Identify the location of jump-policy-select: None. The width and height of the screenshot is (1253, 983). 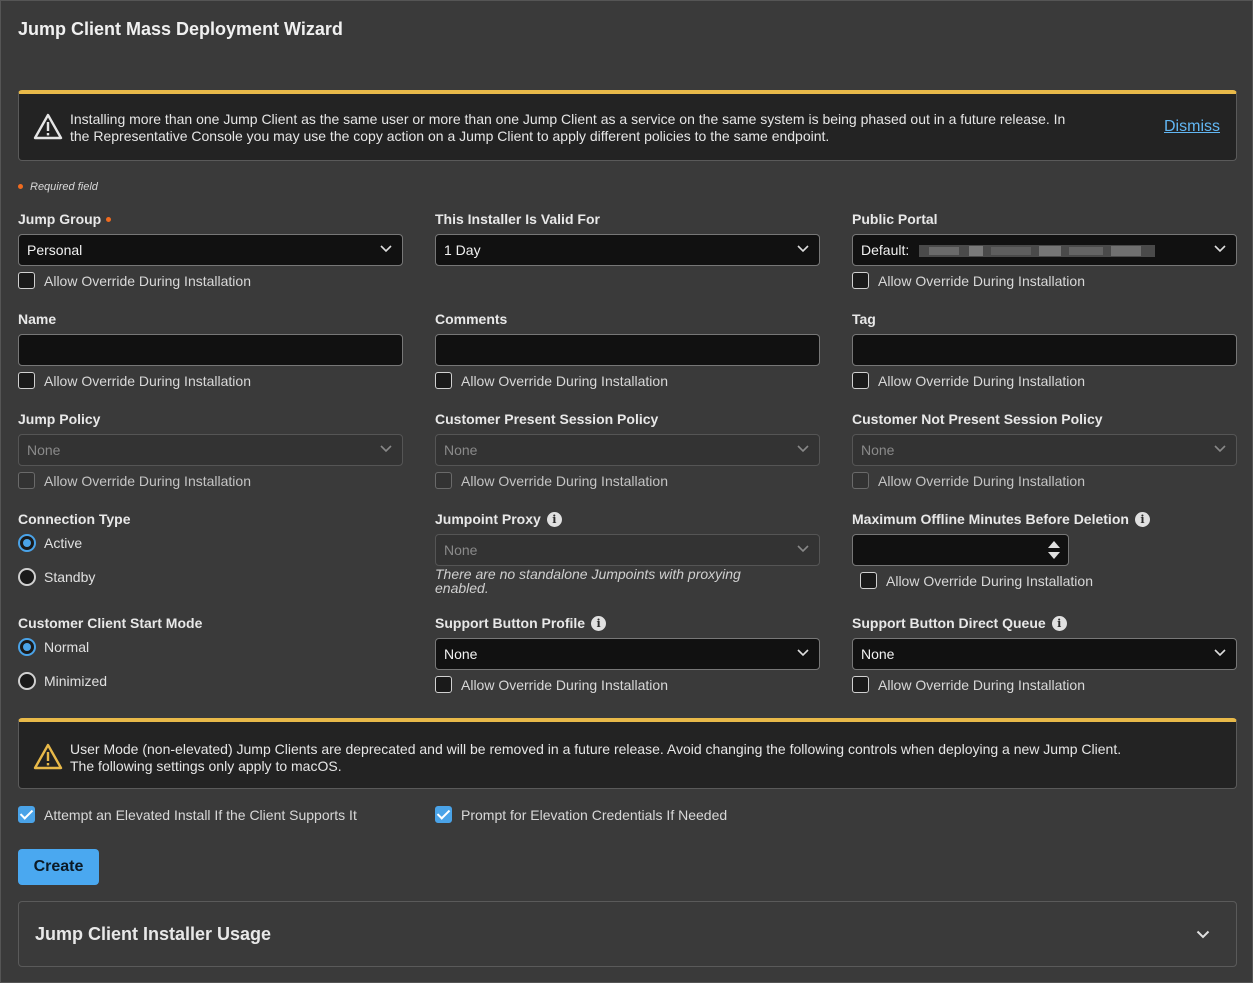
(210, 450).